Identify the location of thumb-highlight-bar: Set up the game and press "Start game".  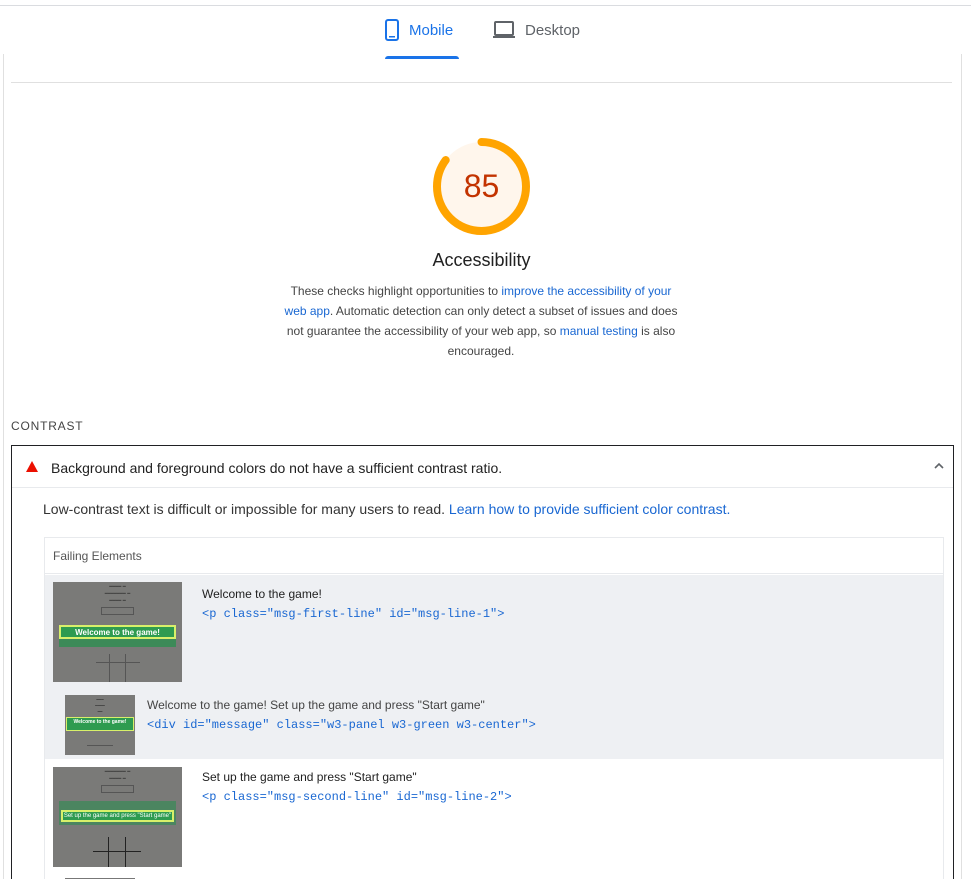
(117, 816).